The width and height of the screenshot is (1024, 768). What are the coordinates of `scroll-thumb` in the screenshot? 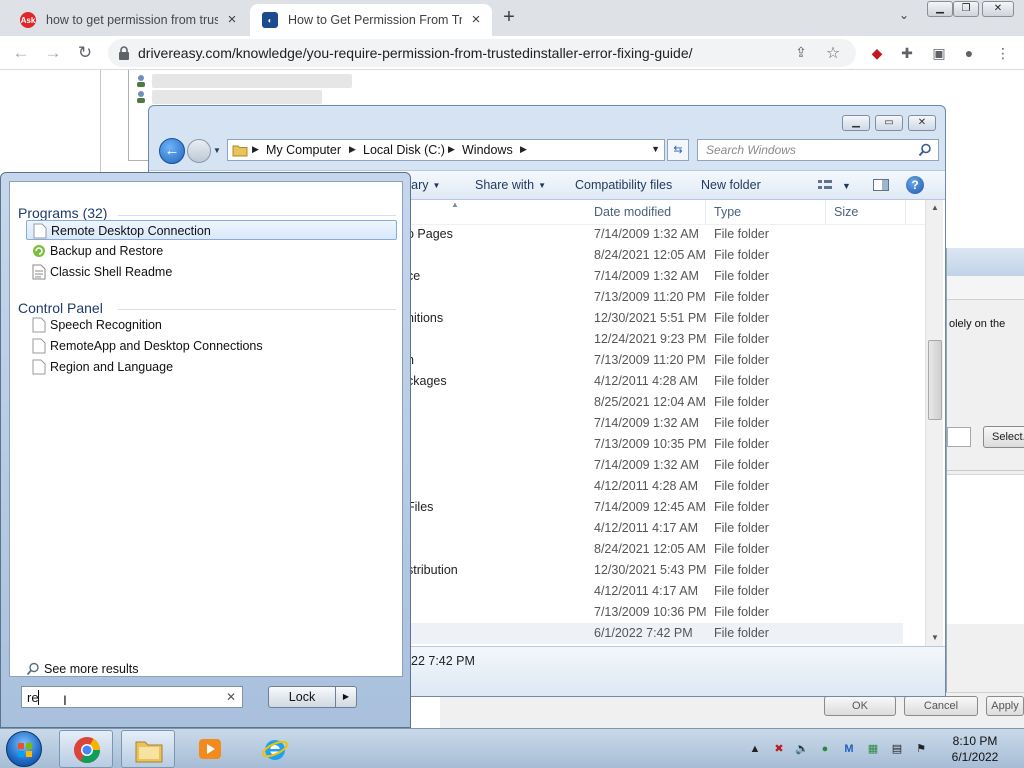 It's located at (935, 380).